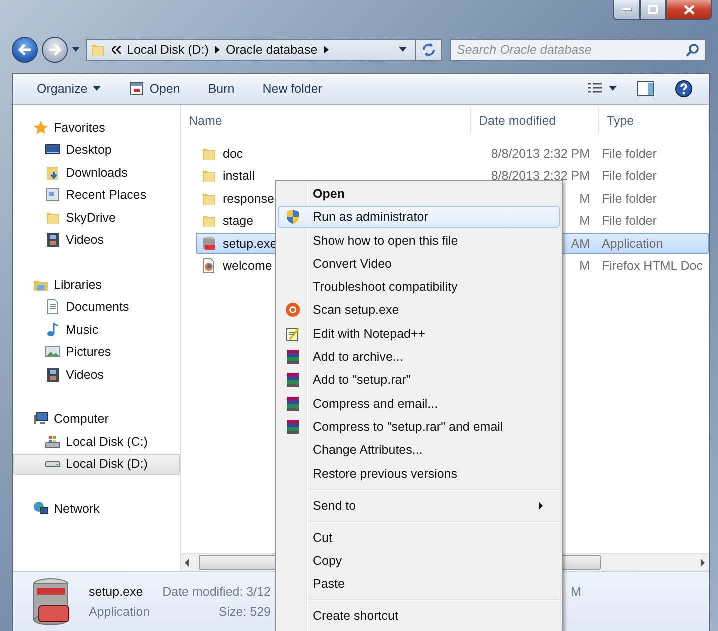  I want to click on file-name: doc, so click(233, 153).